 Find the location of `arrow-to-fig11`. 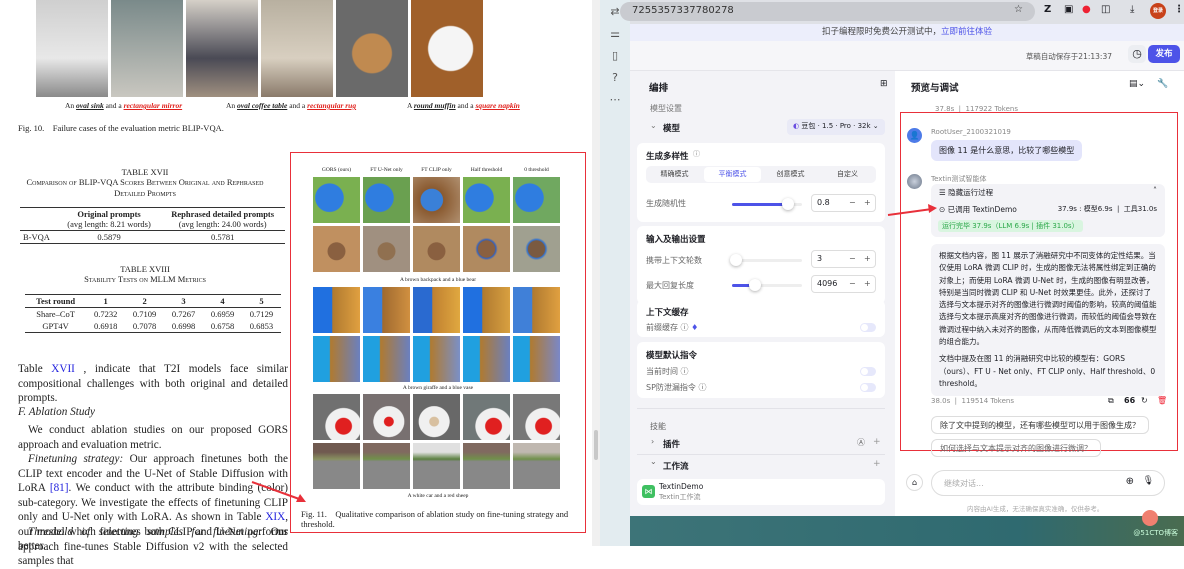

arrow-to-fig11 is located at coordinates (277, 491).